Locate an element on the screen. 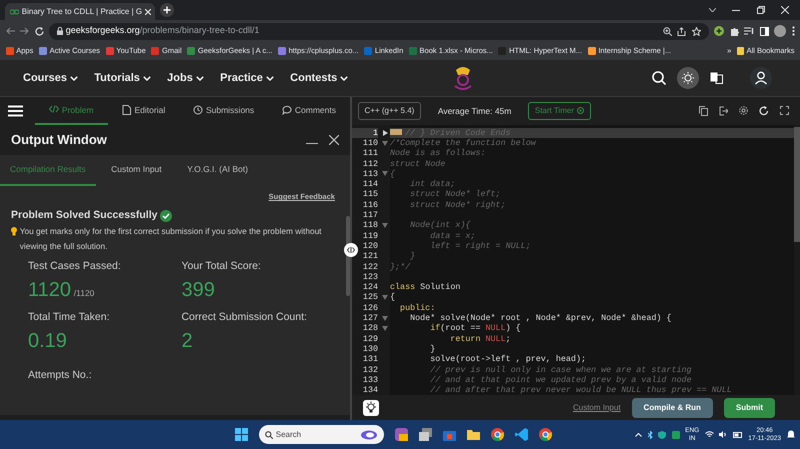 This screenshot has width=800, height=449. new-tab-icon is located at coordinates (167, 10).